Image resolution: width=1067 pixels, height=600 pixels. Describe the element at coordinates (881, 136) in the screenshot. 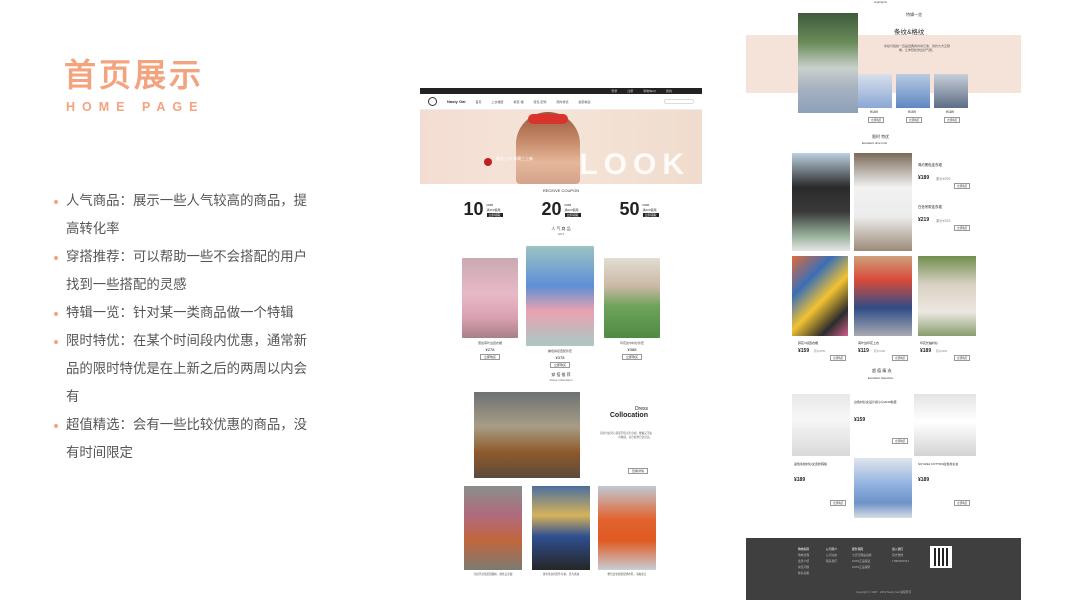

I see `timed-title: 限时 特优` at that location.